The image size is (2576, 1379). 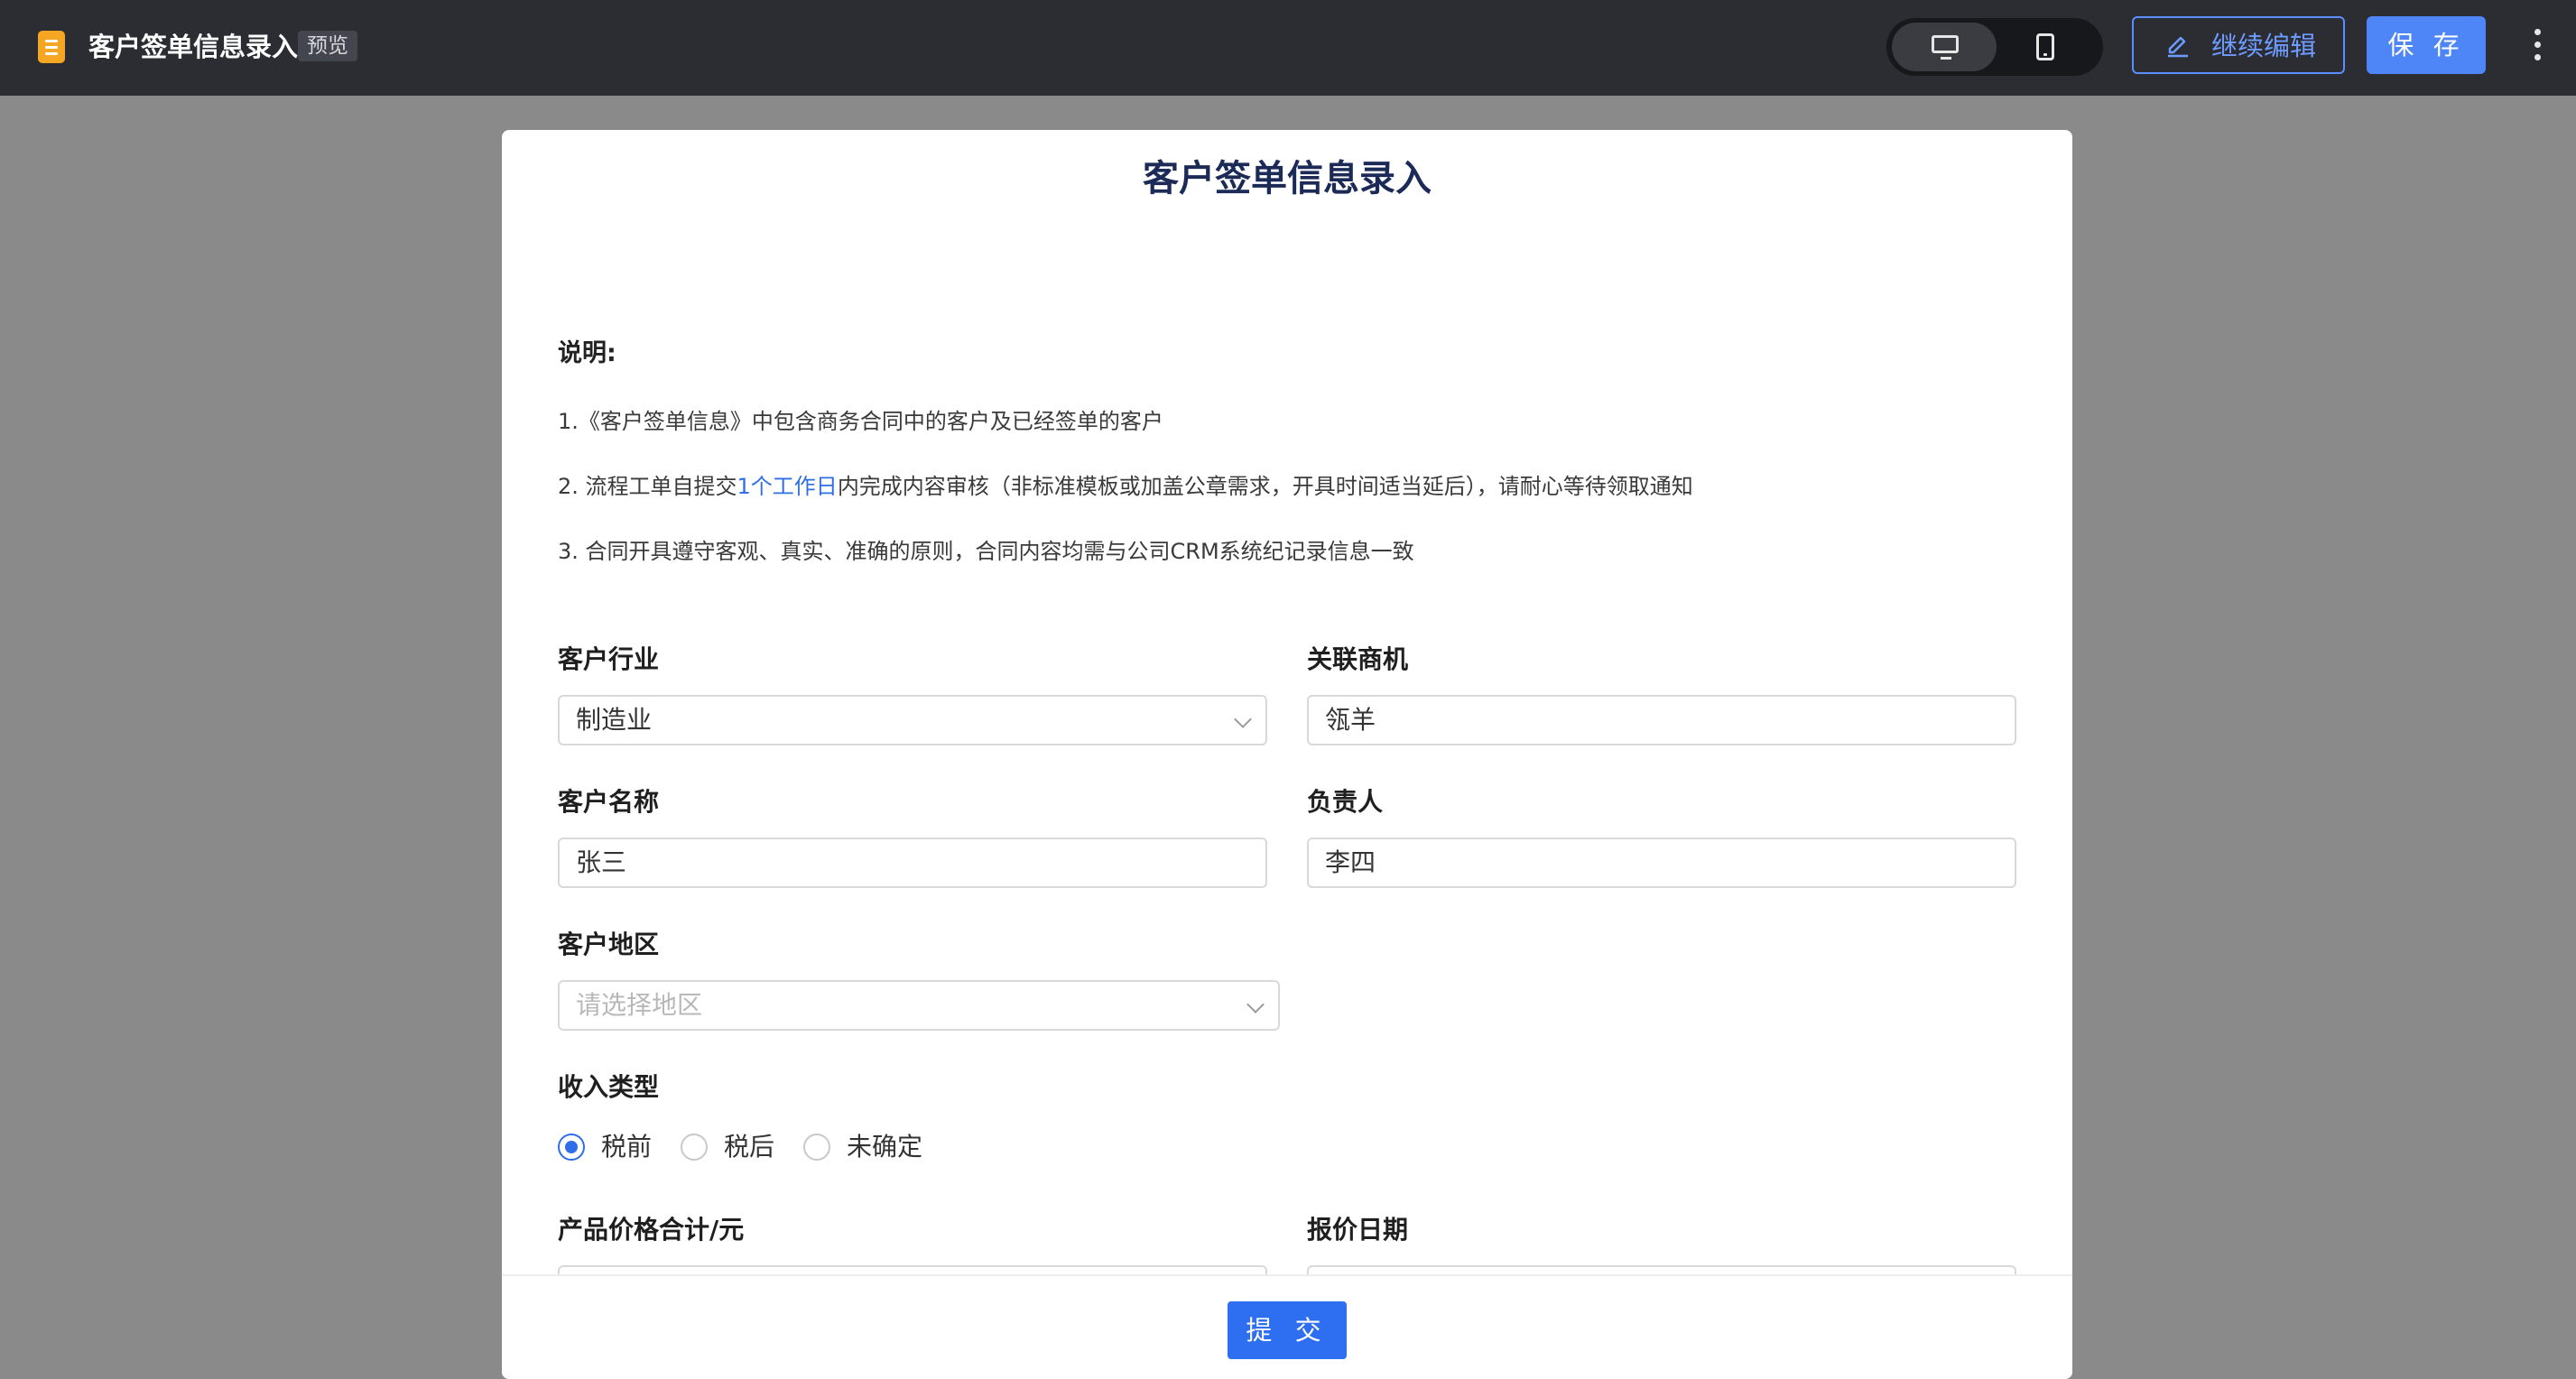 What do you see at coordinates (1345, 802) in the screenshot?
I see `owner-label: 负责人` at bounding box center [1345, 802].